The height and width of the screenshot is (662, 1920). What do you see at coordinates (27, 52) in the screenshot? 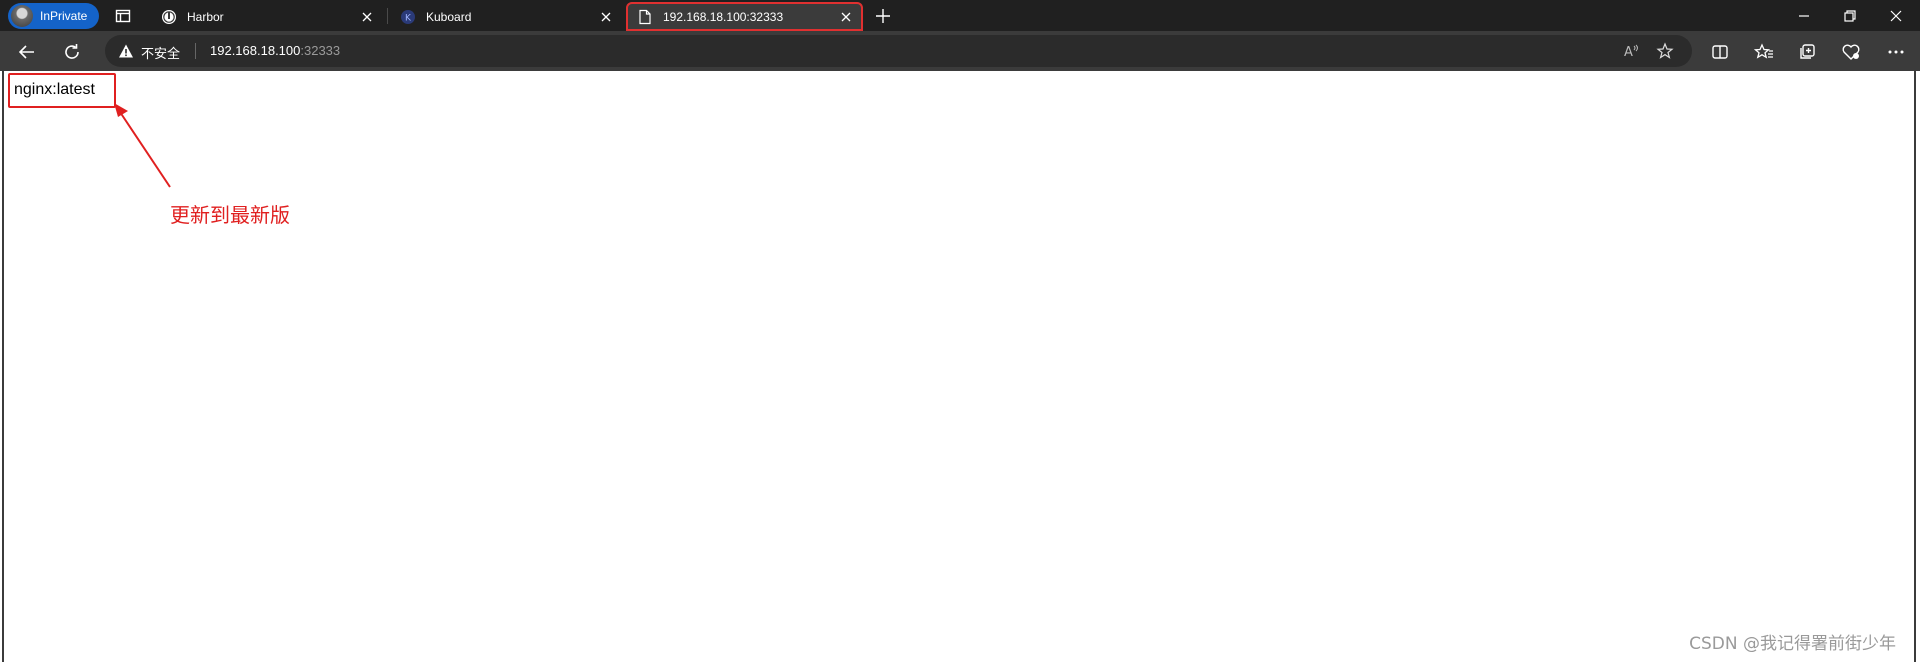
I see `back-icon` at bounding box center [27, 52].